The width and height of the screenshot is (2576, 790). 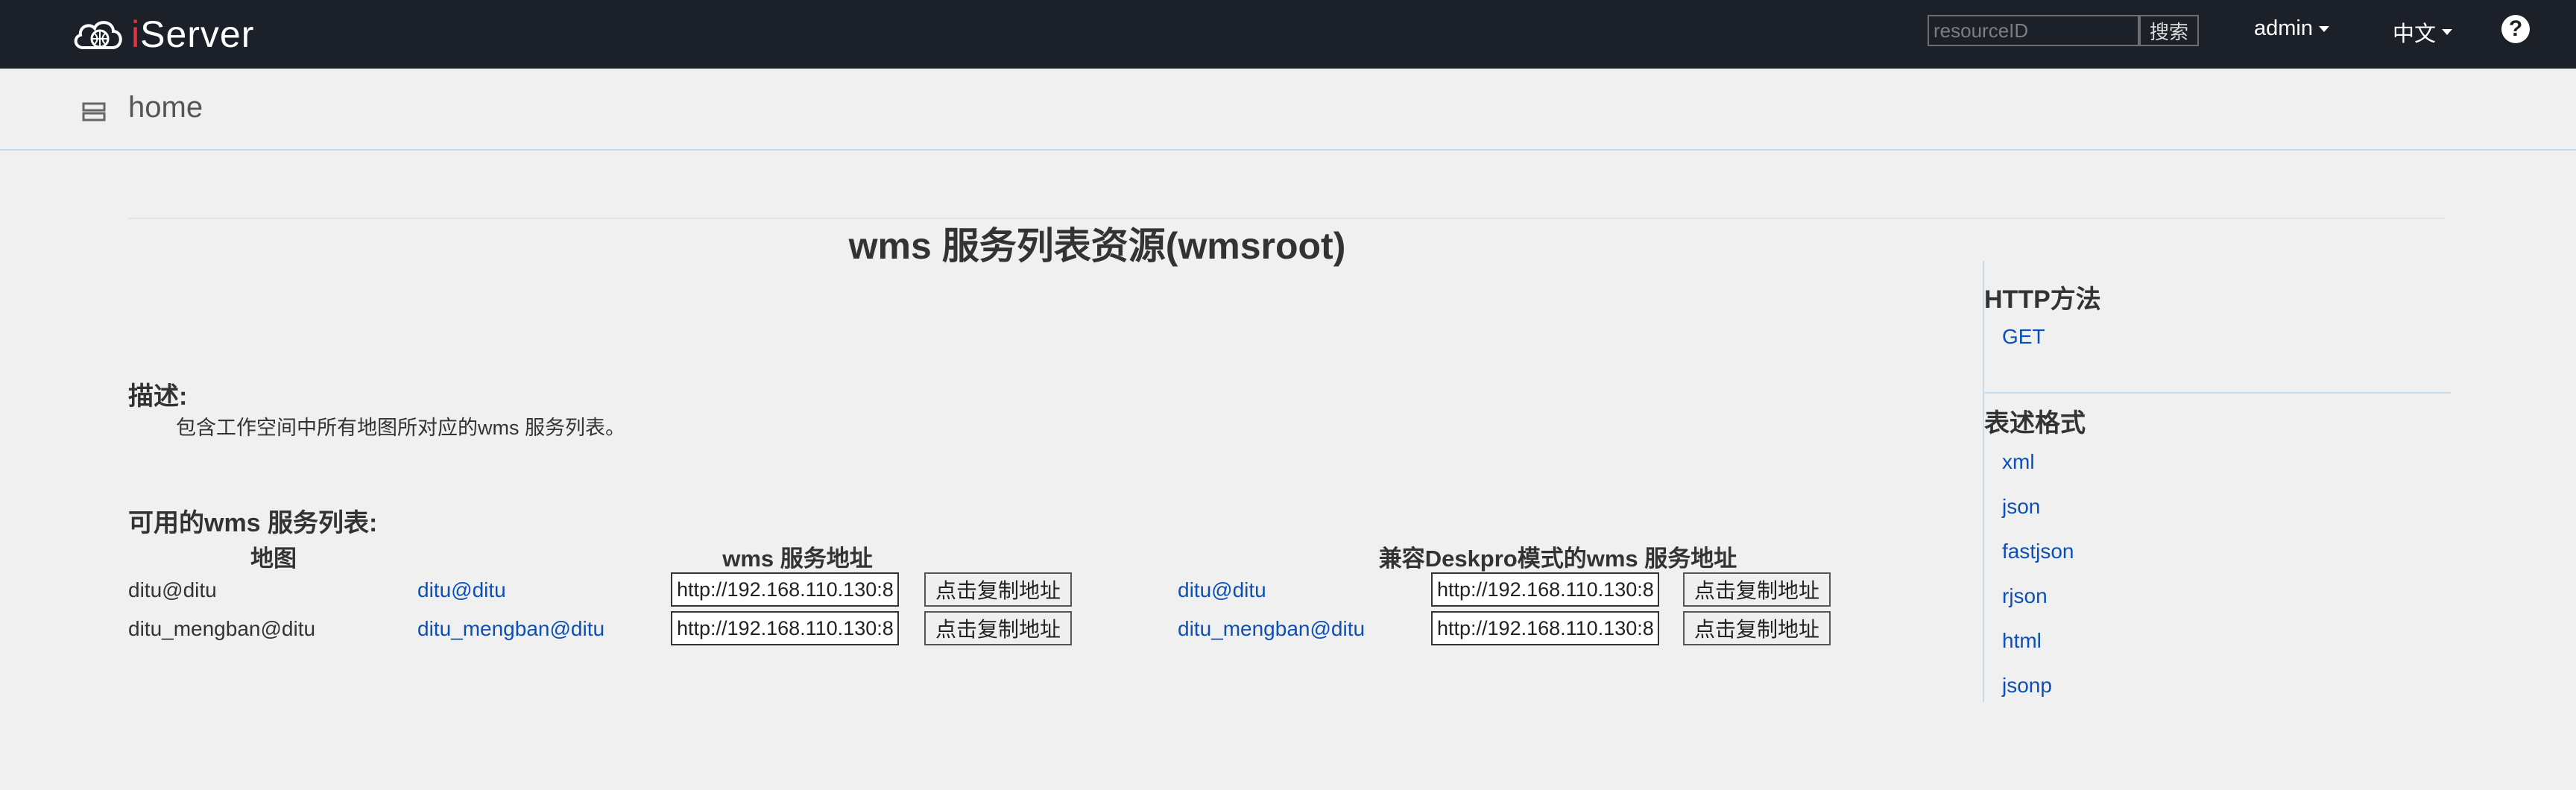 I want to click on format-json-link: json, so click(x=2021, y=507).